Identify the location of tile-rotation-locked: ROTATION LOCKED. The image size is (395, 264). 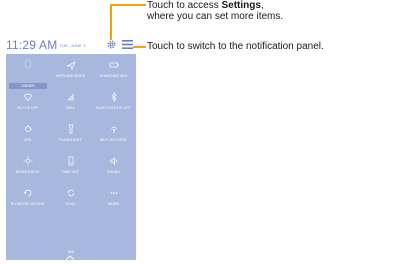
(27, 197).